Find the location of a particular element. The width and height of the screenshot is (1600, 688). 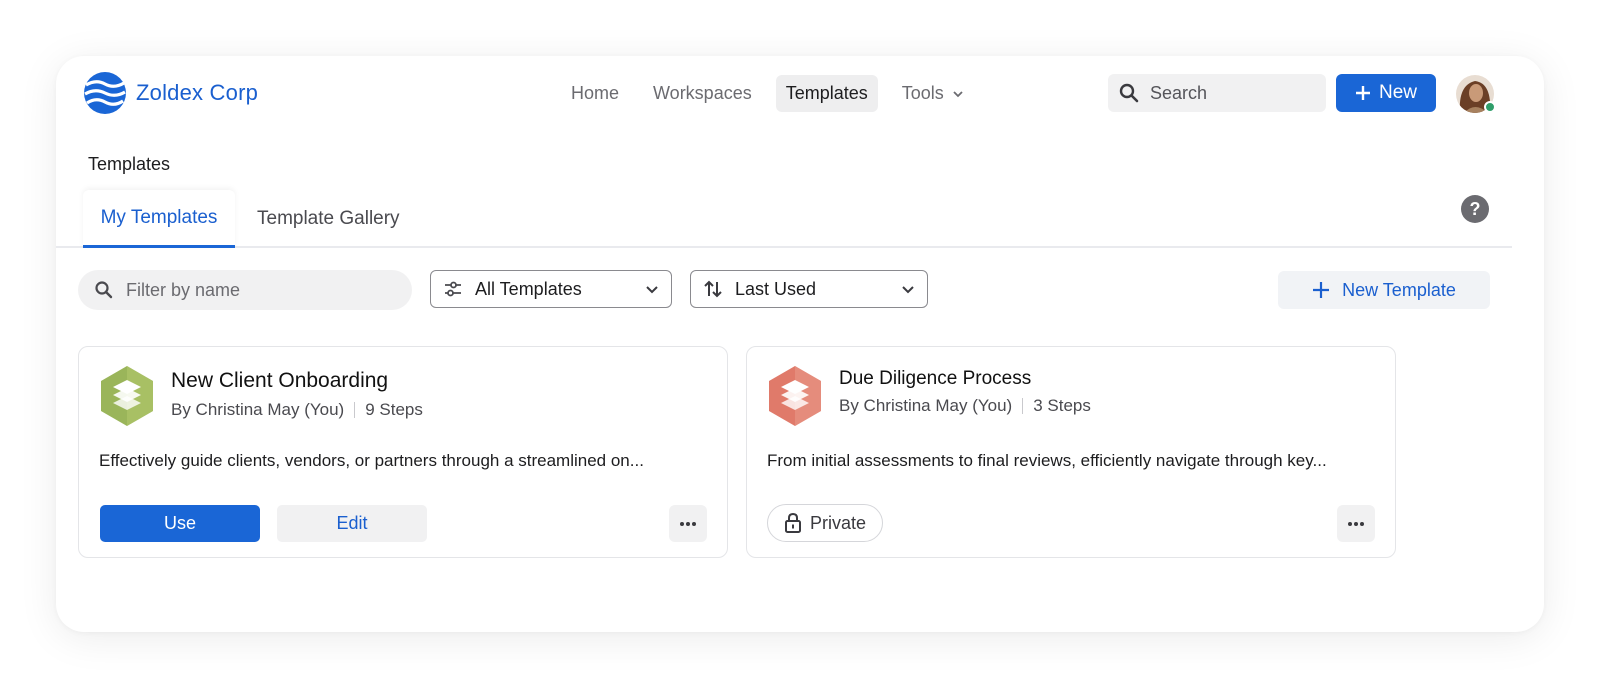

nav-item-templates: Templates is located at coordinates (826, 93).